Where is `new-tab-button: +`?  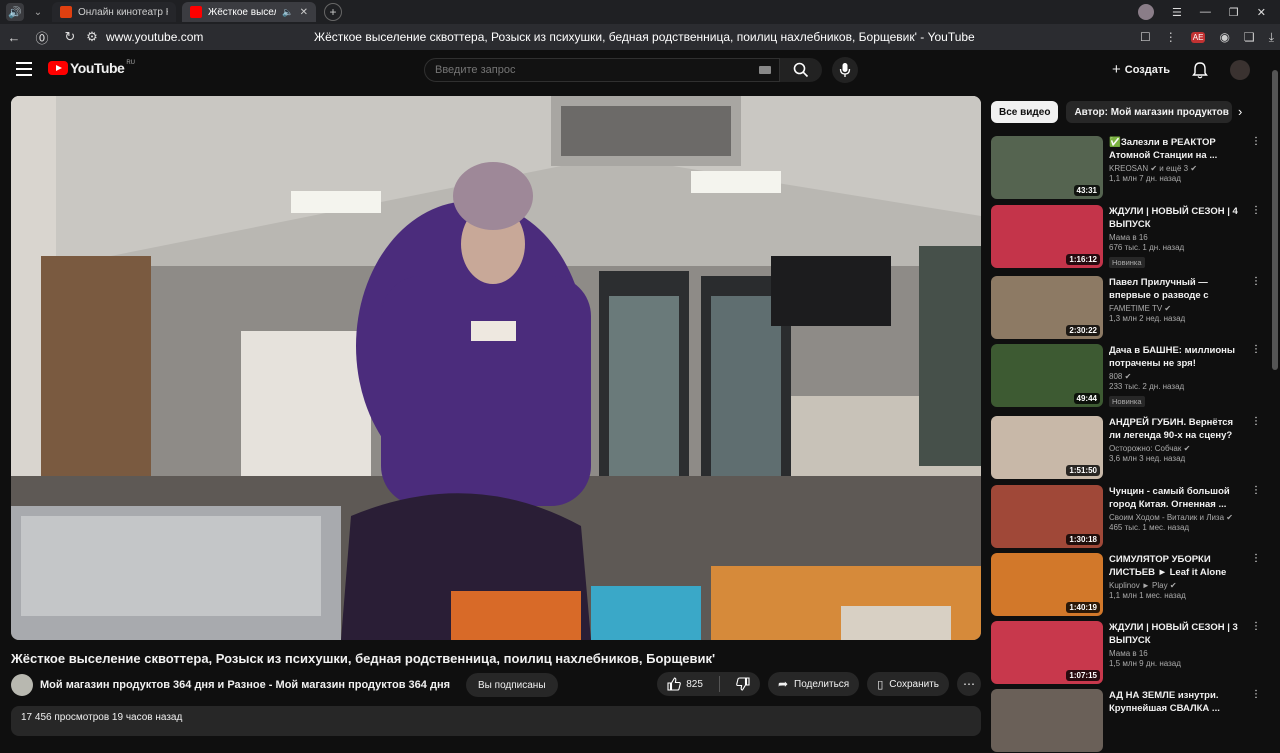
new-tab-button: + is located at coordinates (333, 12).